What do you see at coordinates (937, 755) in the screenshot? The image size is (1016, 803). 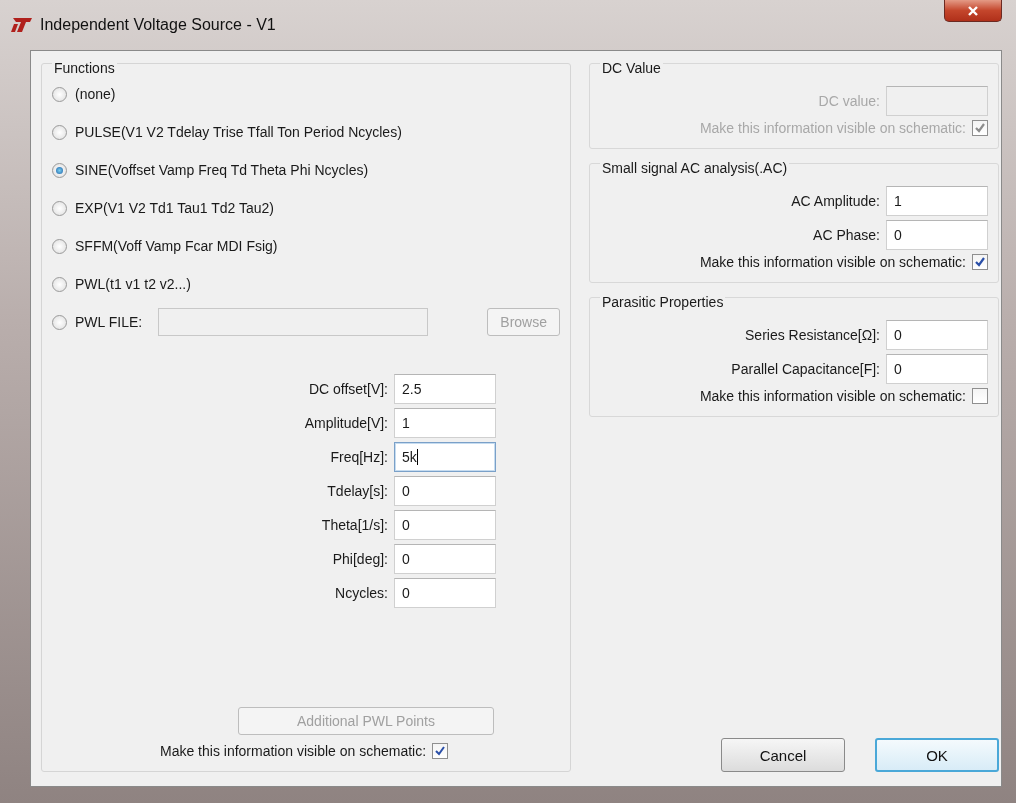 I see `ok-button: OK` at bounding box center [937, 755].